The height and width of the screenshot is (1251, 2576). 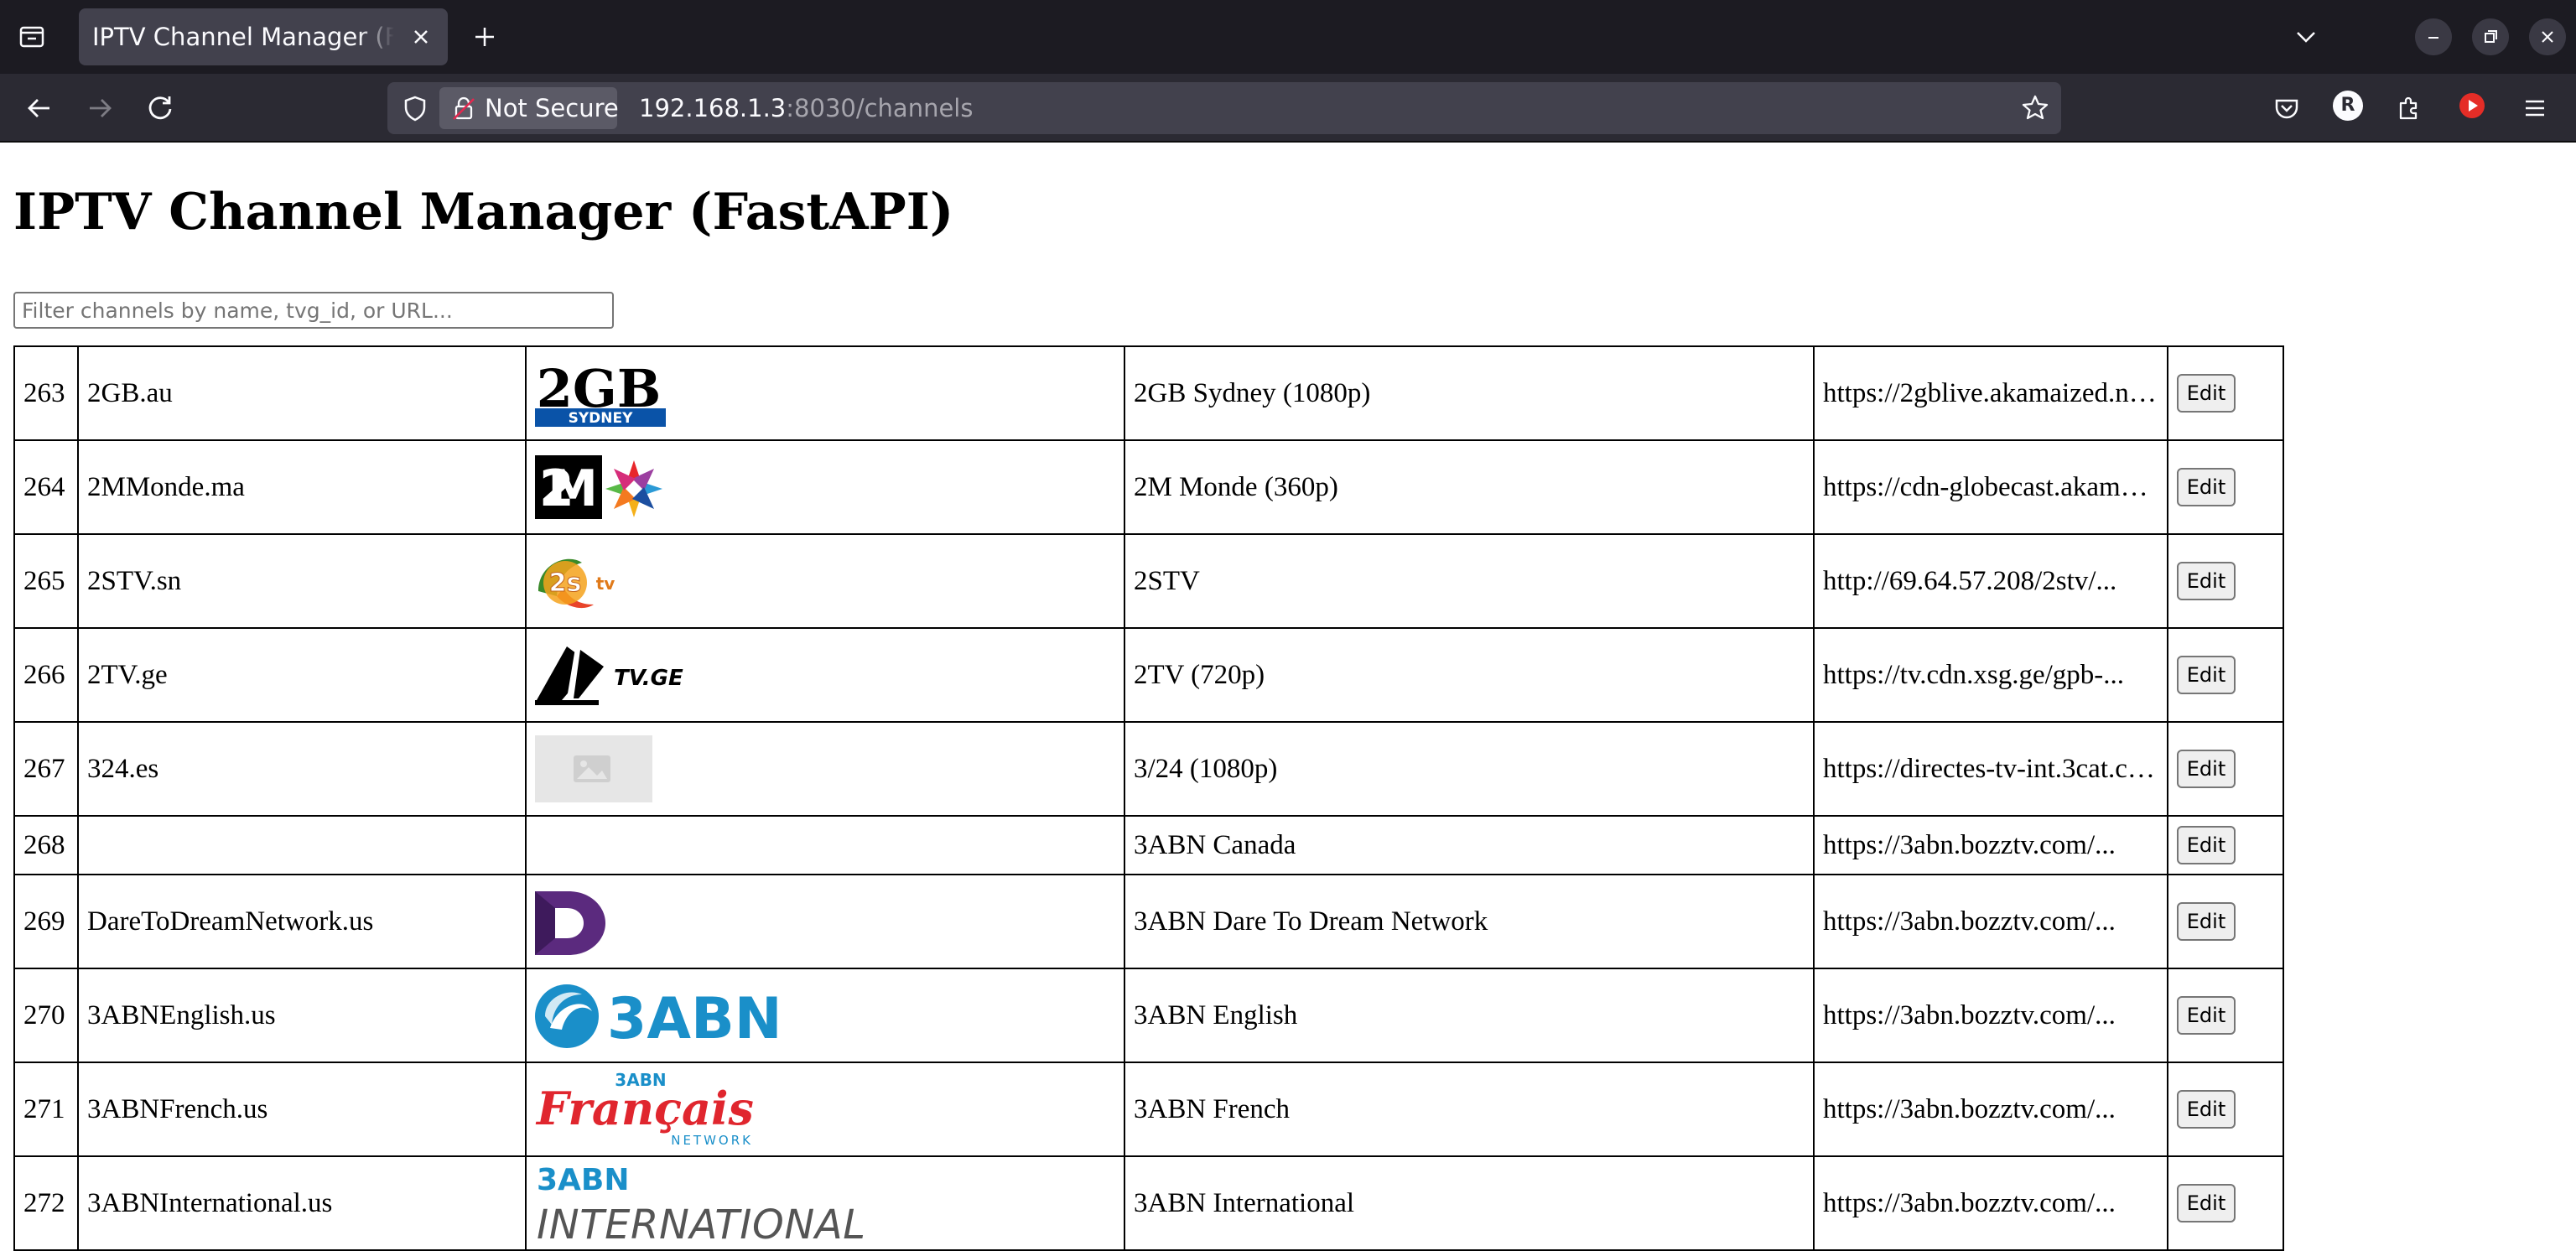 What do you see at coordinates (302, 393) in the screenshot?
I see `channel-tvg-id: 2GB.au` at bounding box center [302, 393].